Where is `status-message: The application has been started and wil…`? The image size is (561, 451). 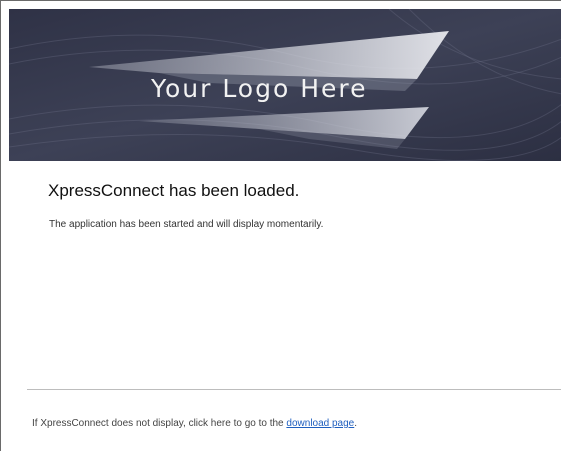
status-message: The application has been started and wil… is located at coordinates (186, 224).